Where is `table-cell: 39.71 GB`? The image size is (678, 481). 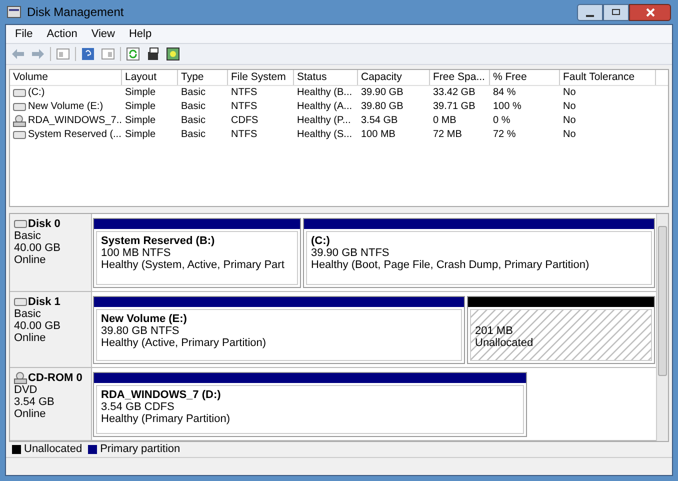
table-cell: 39.71 GB is located at coordinates (454, 107).